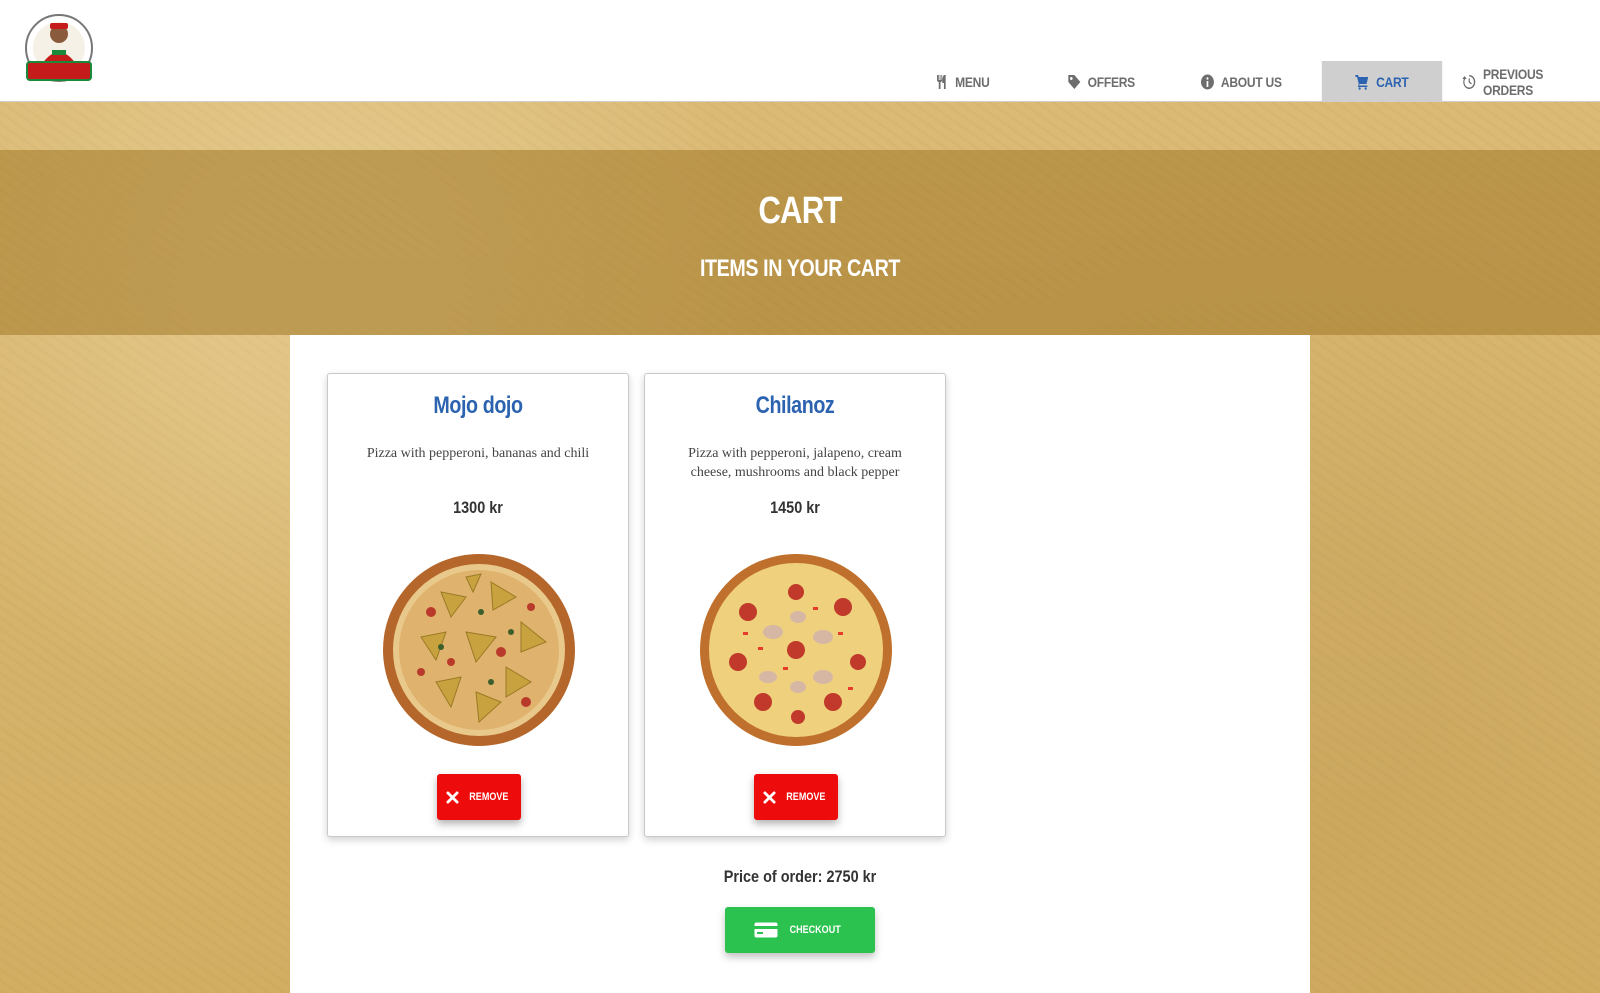 This screenshot has width=1600, height=993. What do you see at coordinates (815, 930) in the screenshot?
I see `checkout-button-label: CHECKOUT` at bounding box center [815, 930].